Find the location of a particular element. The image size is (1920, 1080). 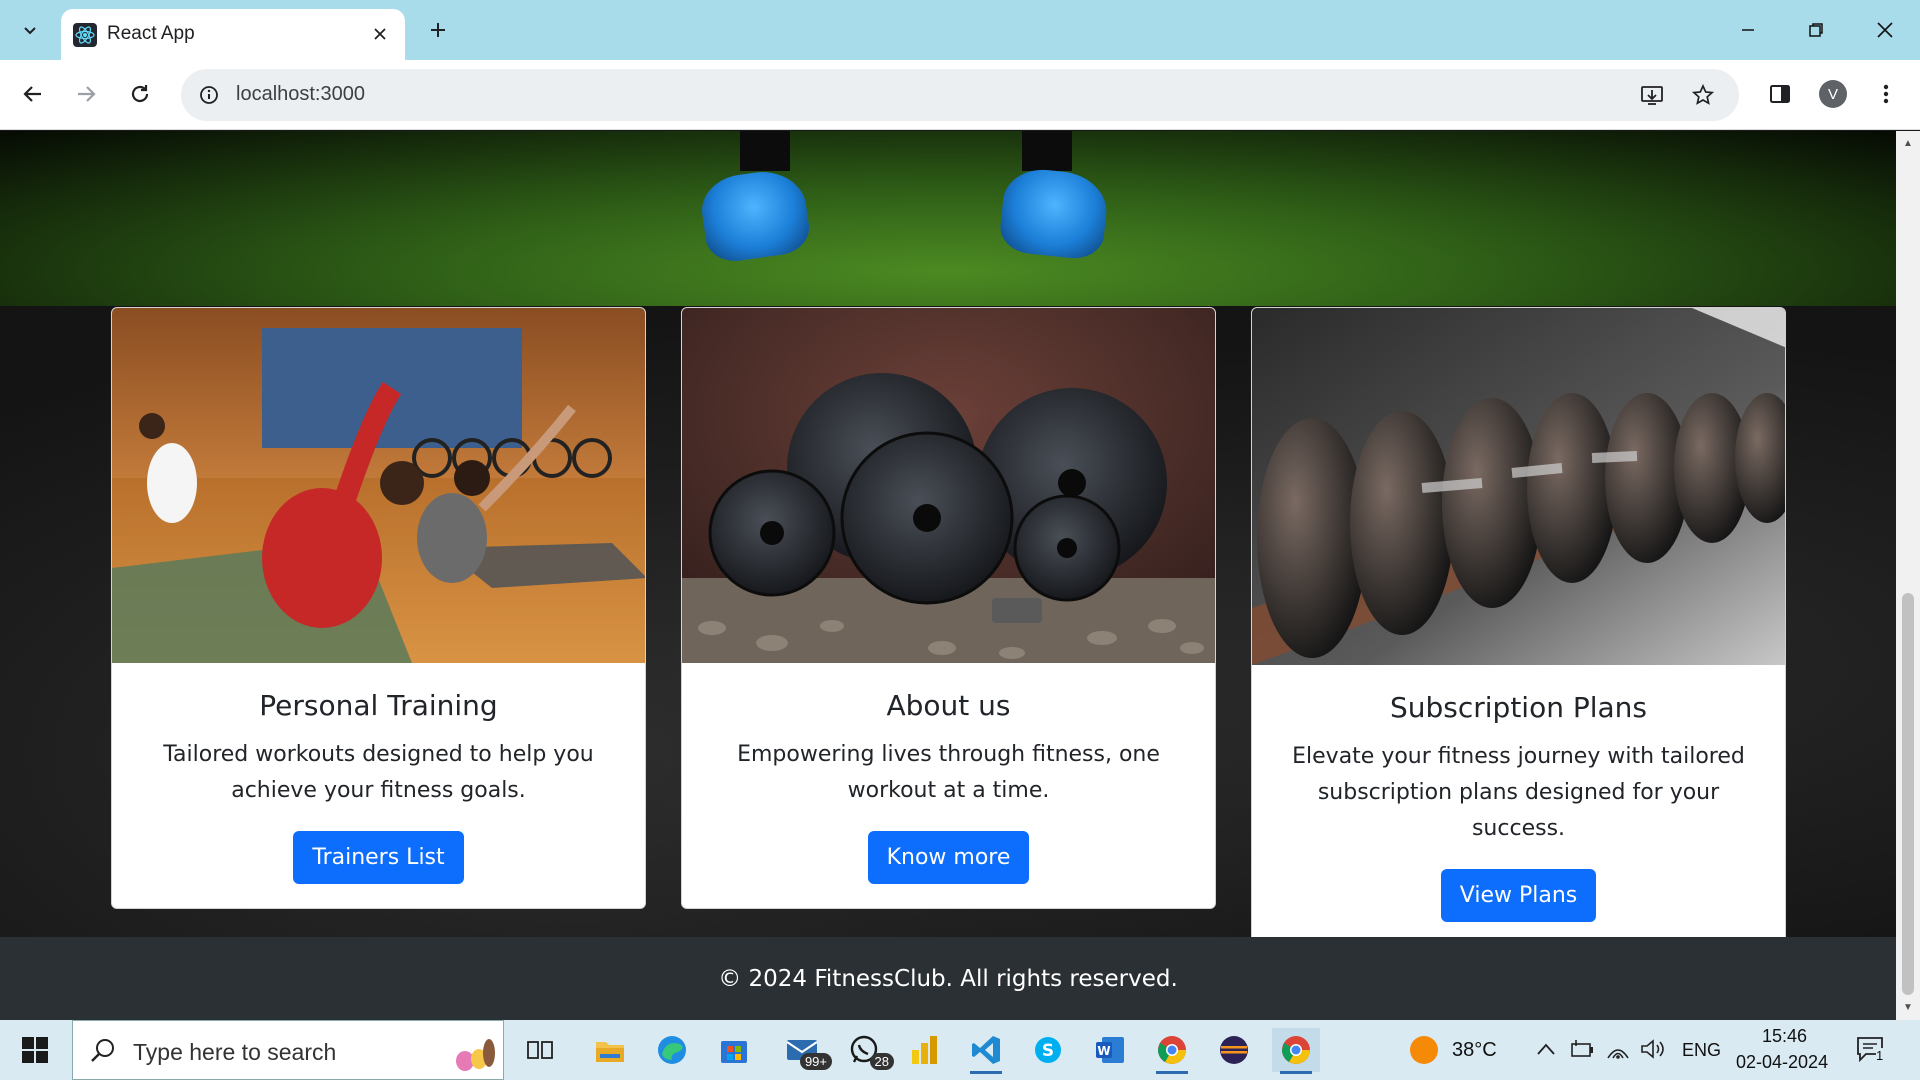

minimize-icon is located at coordinates (1748, 30).